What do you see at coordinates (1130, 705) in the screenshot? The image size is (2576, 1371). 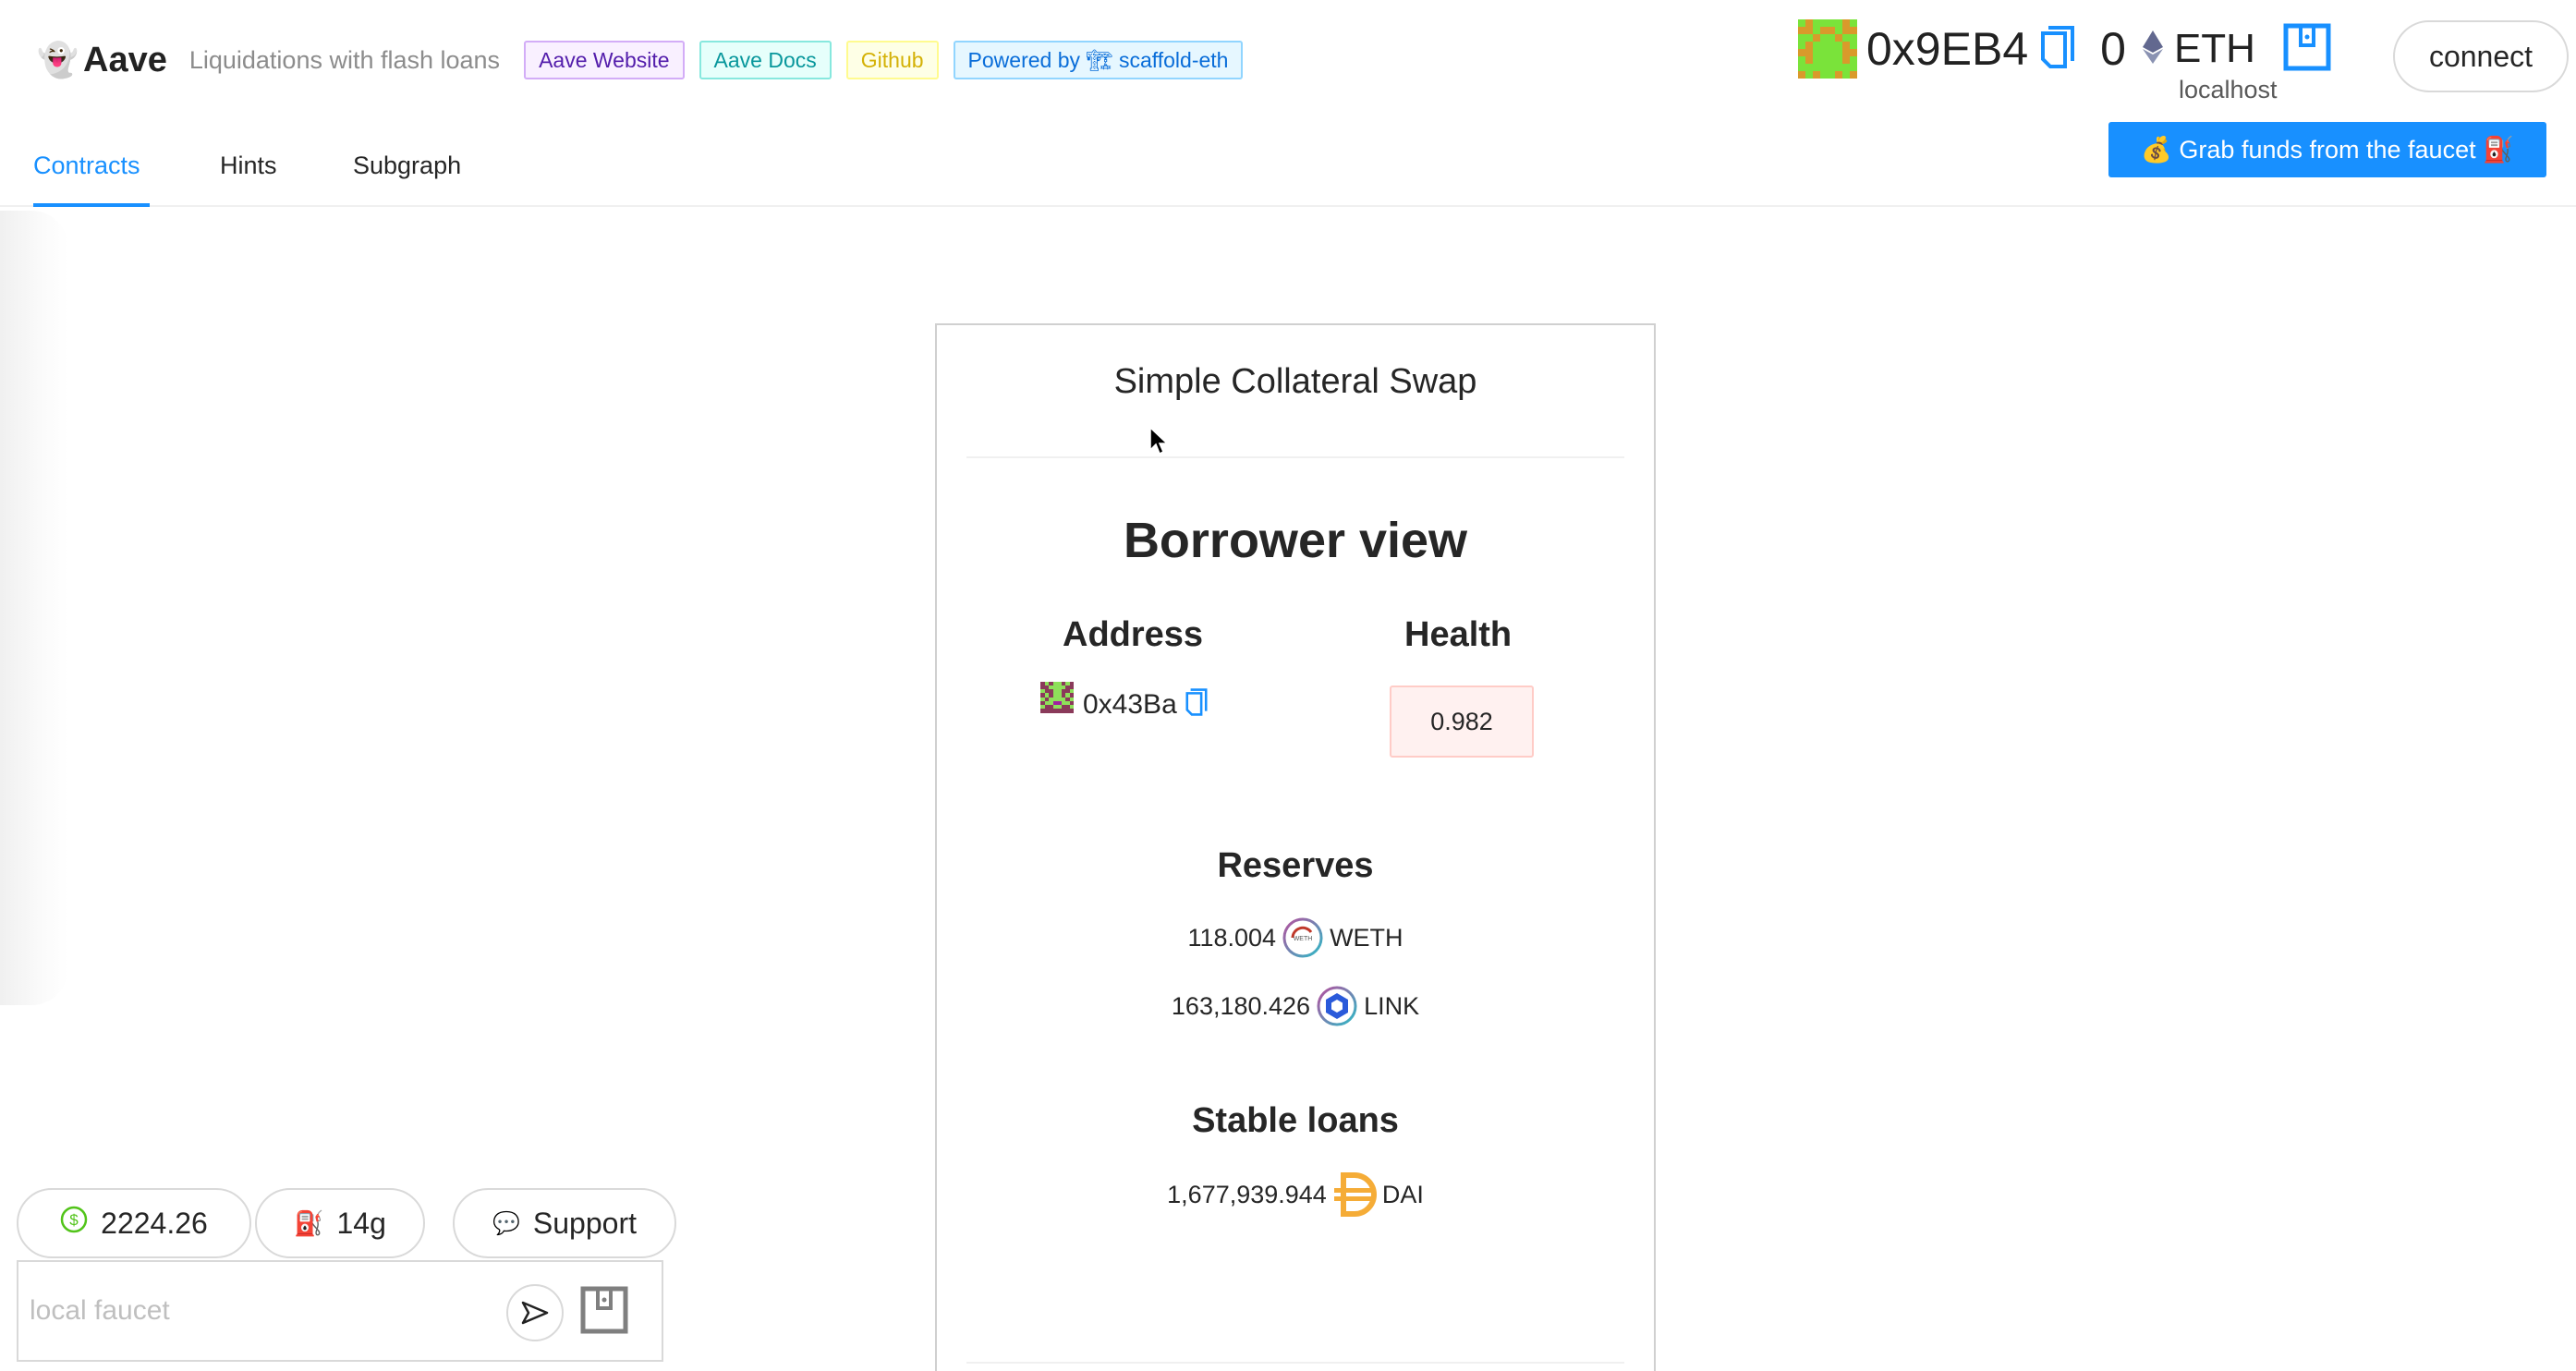 I see `borrower-address-text: 0x43Ba` at bounding box center [1130, 705].